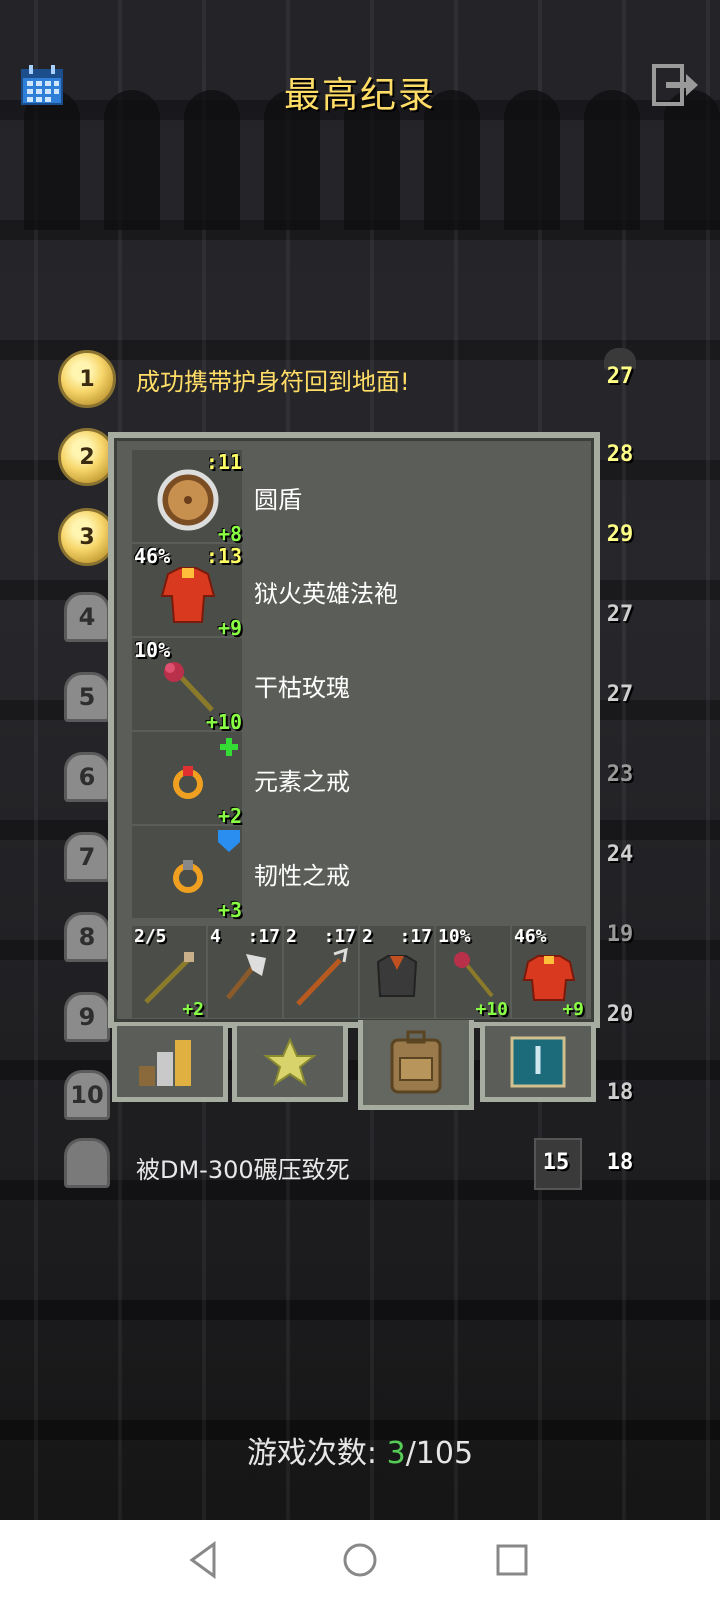 The width and height of the screenshot is (720, 1600). I want to click on item-slot: 46% :13 +9, so click(187, 592).